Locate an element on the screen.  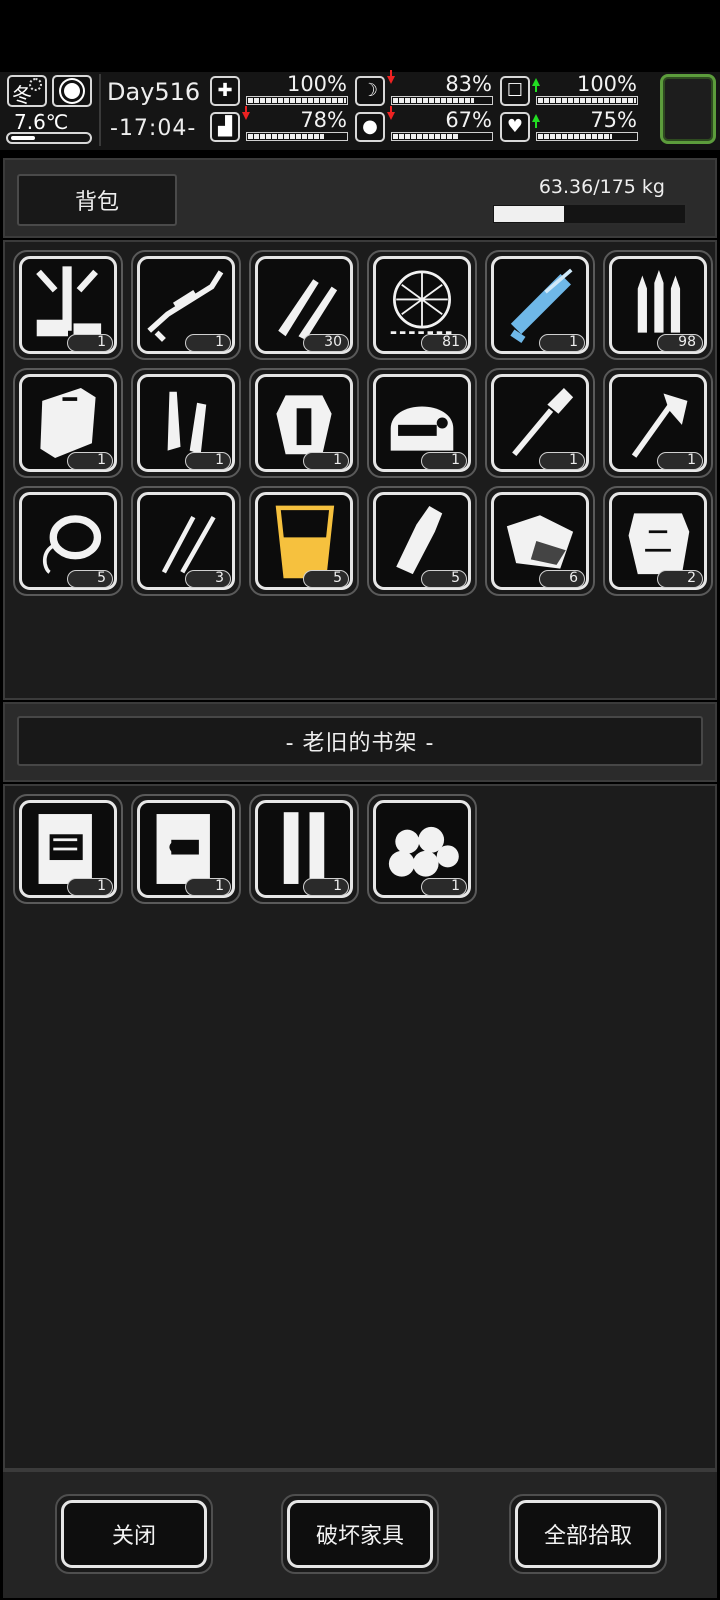
day-counter: Day516 is located at coordinates (154, 92).